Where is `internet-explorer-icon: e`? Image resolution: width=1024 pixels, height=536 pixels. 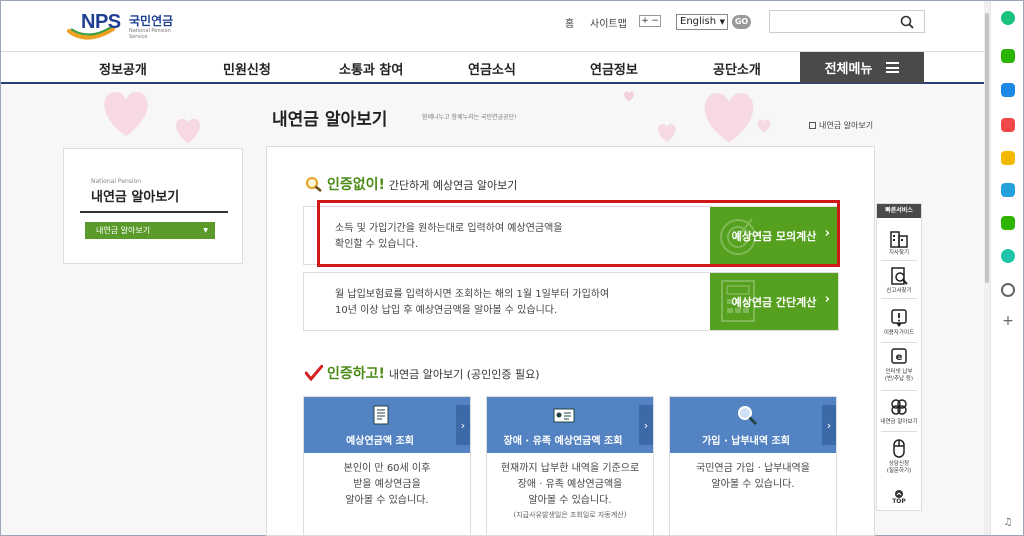 internet-explorer-icon: e is located at coordinates (899, 356).